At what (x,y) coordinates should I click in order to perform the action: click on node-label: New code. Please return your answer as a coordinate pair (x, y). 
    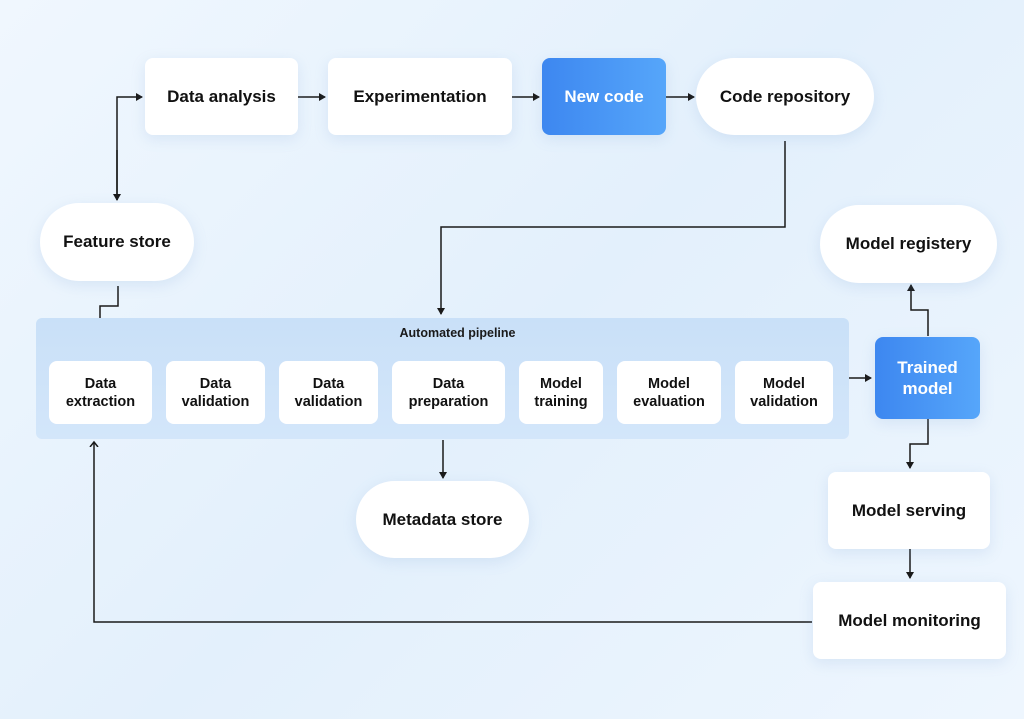
    Looking at the image, I should click on (604, 96).